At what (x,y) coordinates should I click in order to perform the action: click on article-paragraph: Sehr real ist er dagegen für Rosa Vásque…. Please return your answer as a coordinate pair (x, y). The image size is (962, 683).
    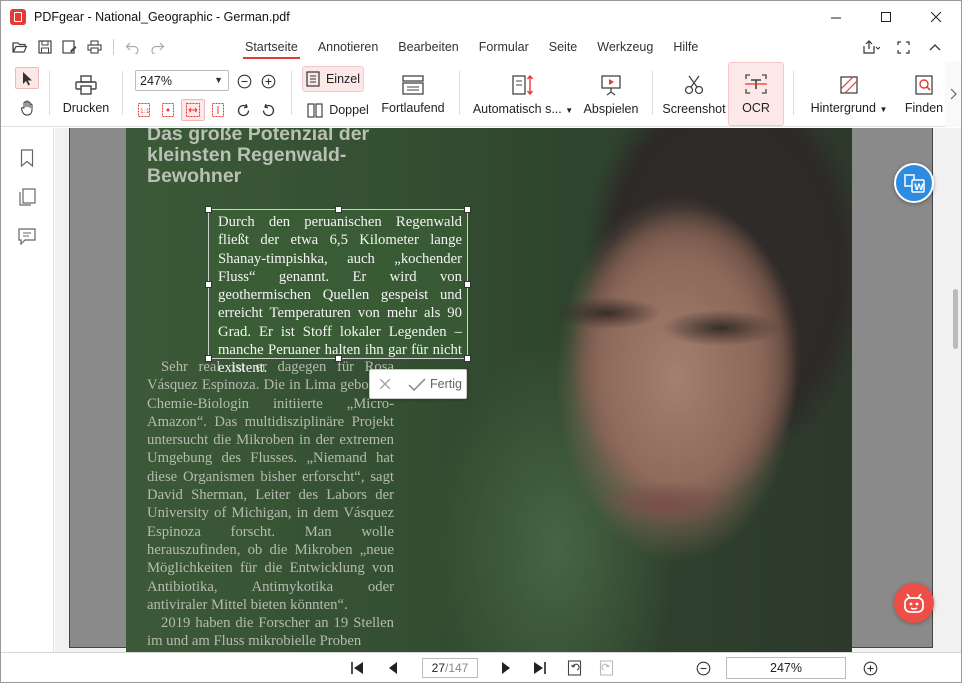
    Looking at the image, I should click on (270, 486).